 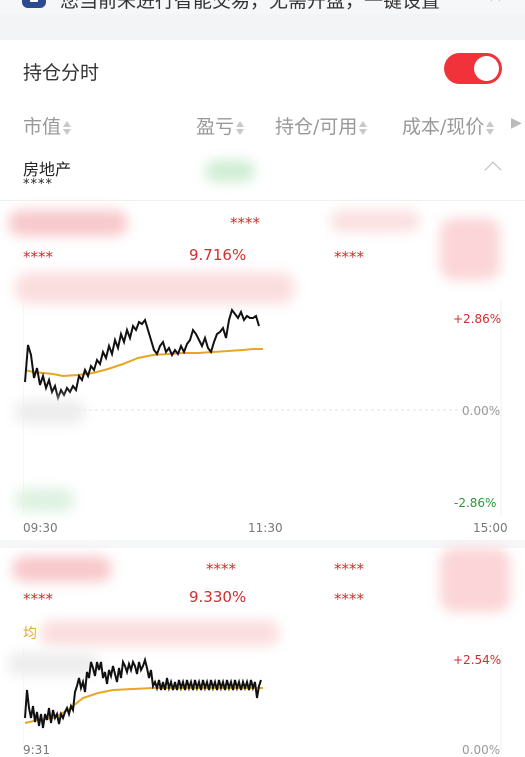 I want to click on profit-ratio: 9.716%, so click(x=218, y=255).